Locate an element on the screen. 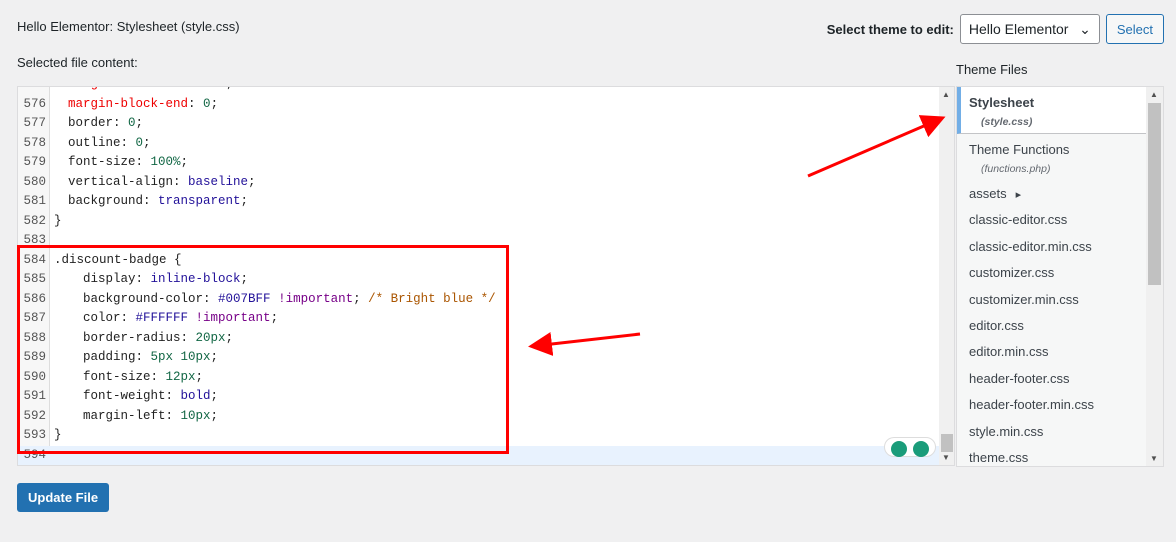 This screenshot has height=542, width=1176. arrow-to-code is located at coordinates (584, 344).